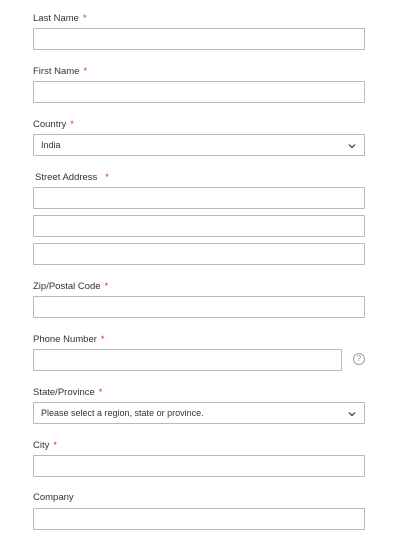  What do you see at coordinates (359, 359) in the screenshot?
I see `help-icon: ?` at bounding box center [359, 359].